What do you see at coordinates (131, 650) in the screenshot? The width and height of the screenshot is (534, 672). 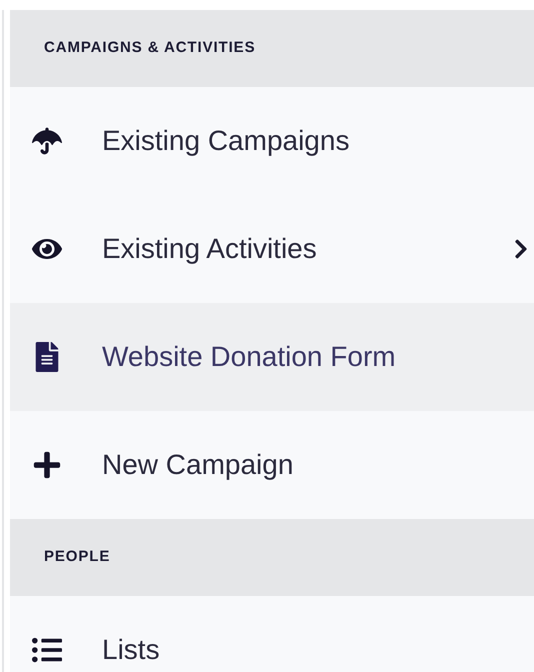 I see `menu-item-label: Lists` at bounding box center [131, 650].